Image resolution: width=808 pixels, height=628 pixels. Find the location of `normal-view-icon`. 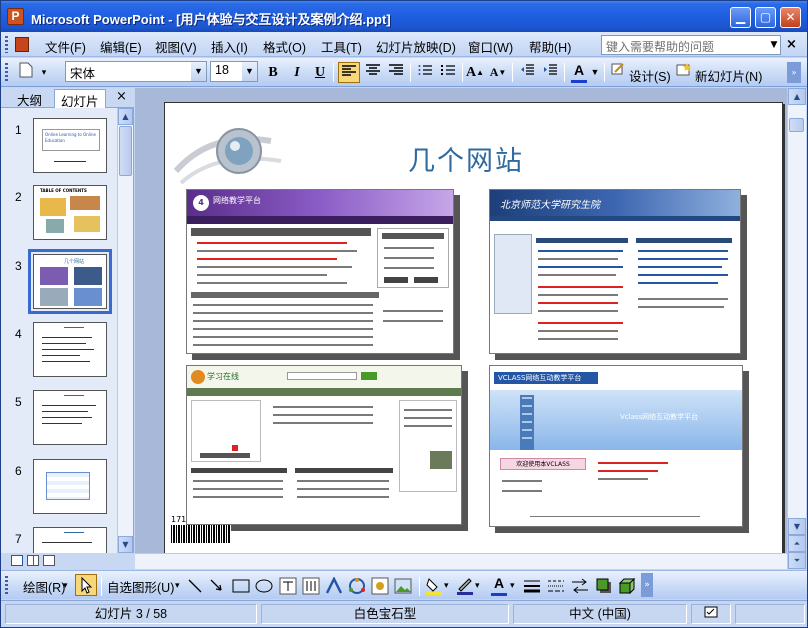

normal-view-icon is located at coordinates (17, 560).